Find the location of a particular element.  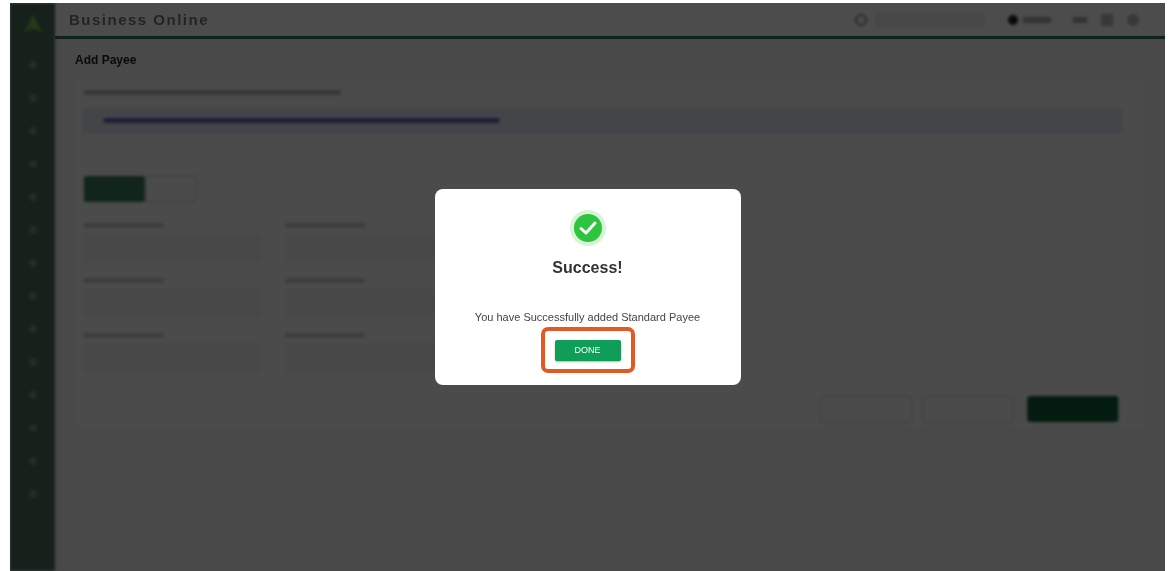

page-title: Add Payee is located at coordinates (106, 60).